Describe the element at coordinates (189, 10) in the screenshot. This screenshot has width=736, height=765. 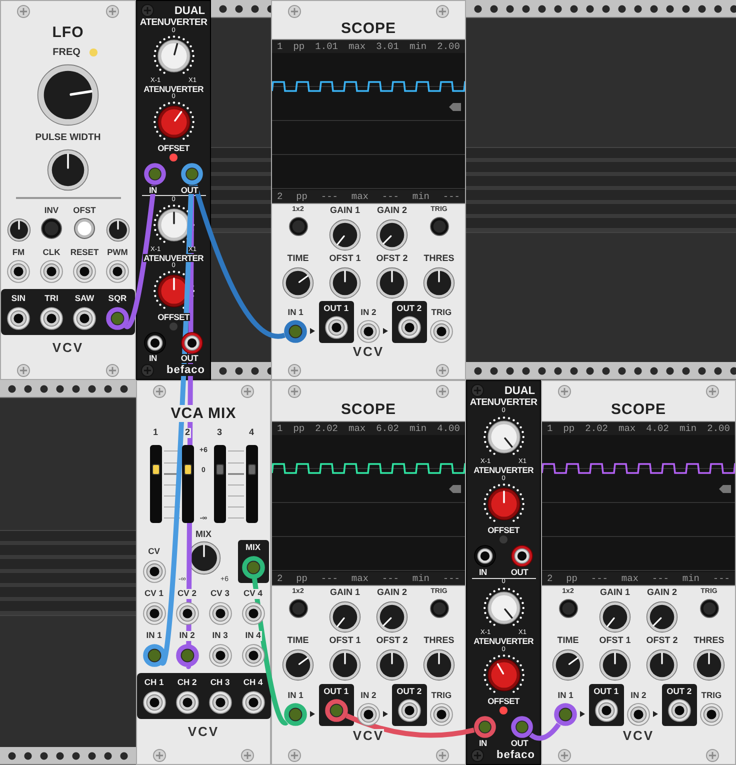
I see `module-title: DUAL` at that location.